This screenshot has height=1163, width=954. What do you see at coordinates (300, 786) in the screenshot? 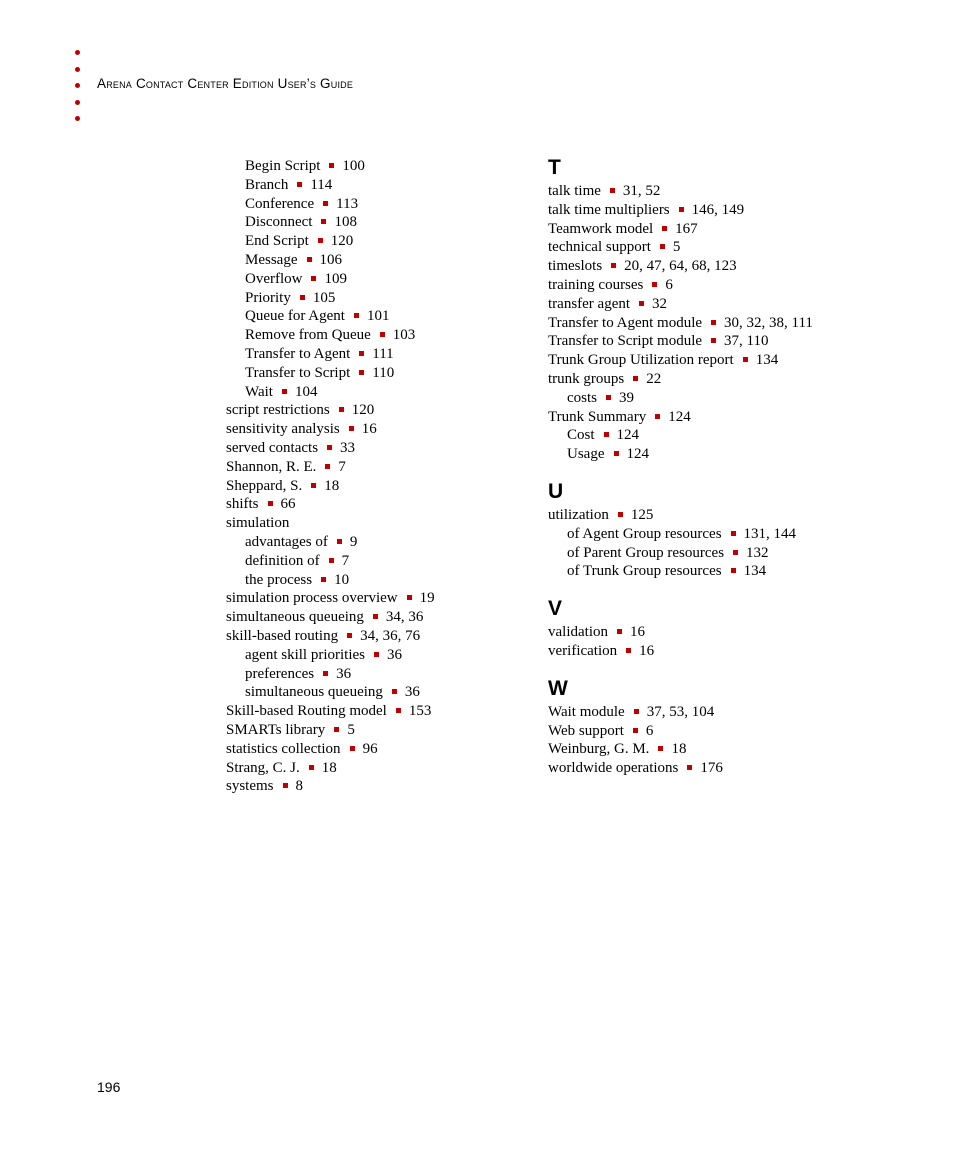
I see `page-references: 8` at bounding box center [300, 786].